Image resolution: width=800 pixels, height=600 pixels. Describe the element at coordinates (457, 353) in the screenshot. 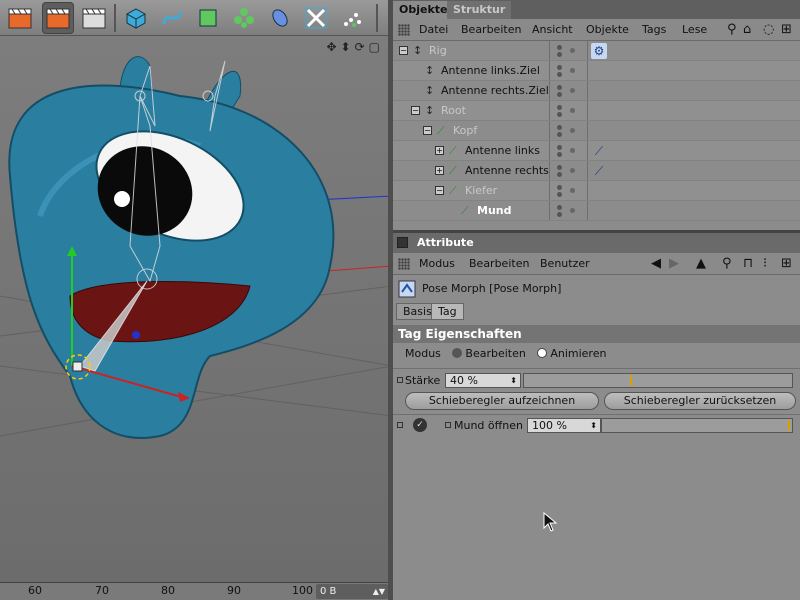

I see `radio-bearbeiten` at that location.